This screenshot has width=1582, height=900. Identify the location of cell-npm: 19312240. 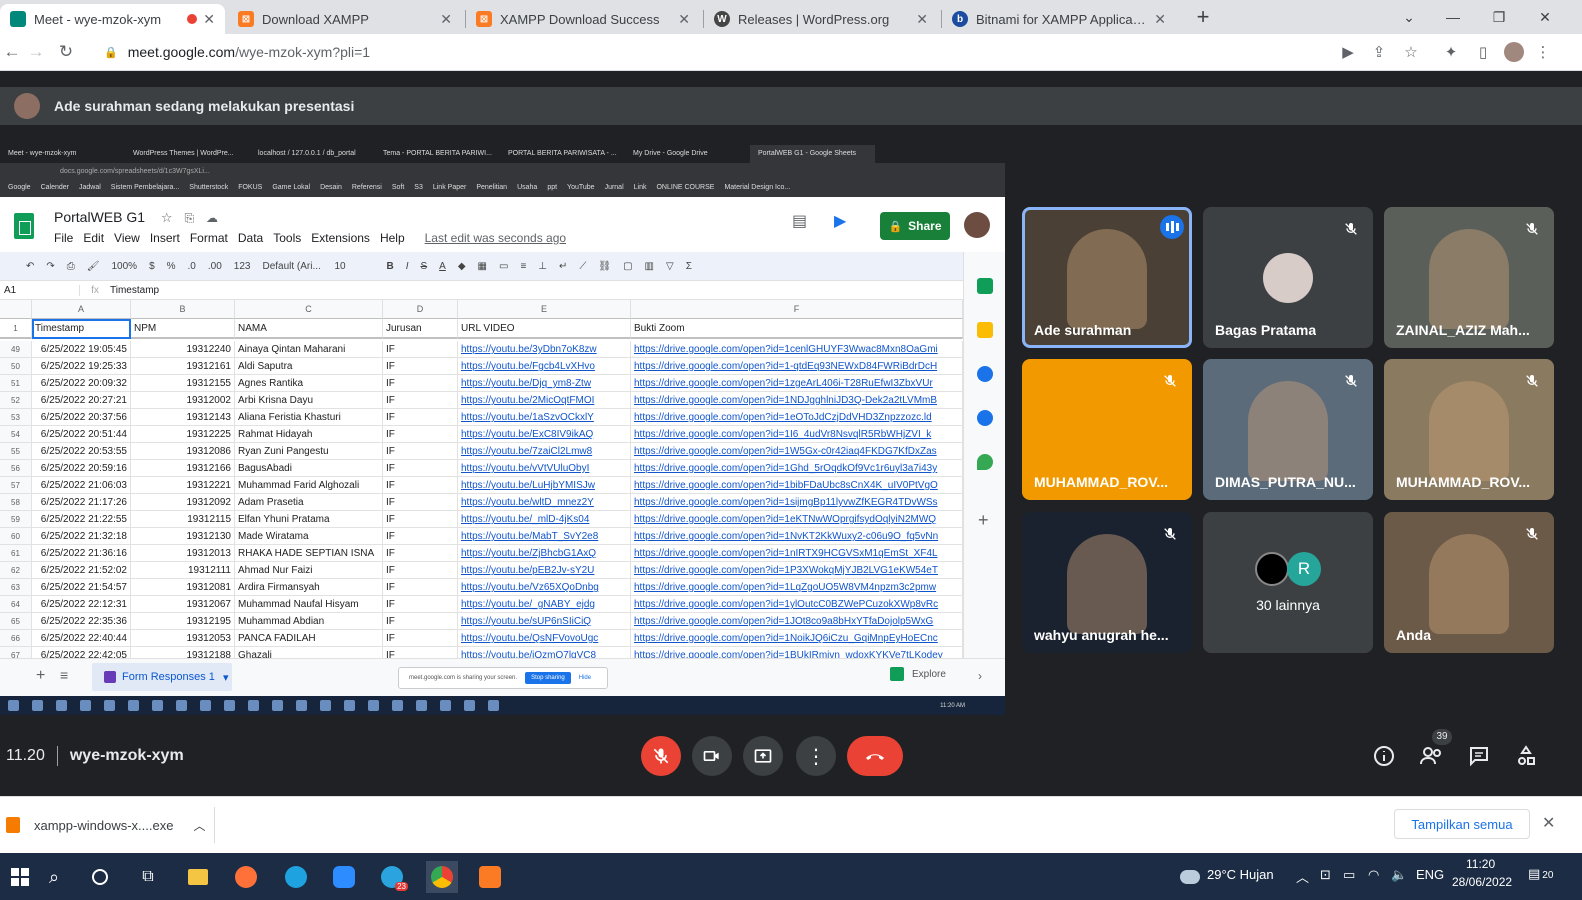
(183, 349).